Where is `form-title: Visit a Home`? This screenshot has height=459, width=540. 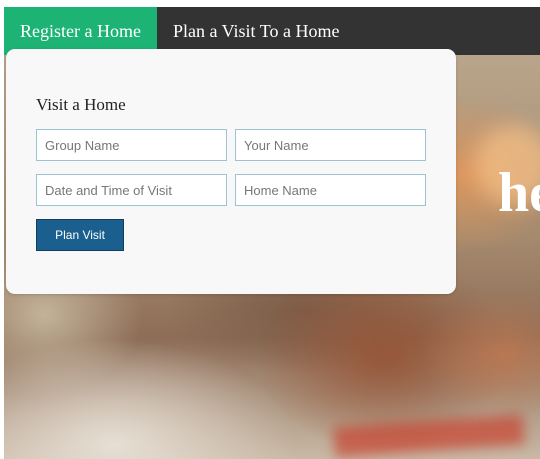
form-title: Visit a Home is located at coordinates (81, 104).